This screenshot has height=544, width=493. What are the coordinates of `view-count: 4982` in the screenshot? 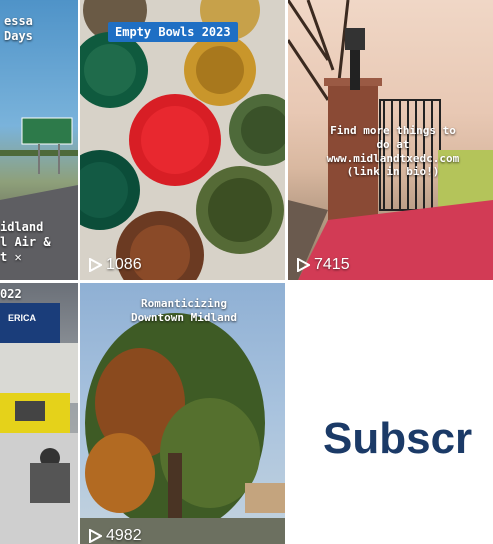 It's located at (115, 535).